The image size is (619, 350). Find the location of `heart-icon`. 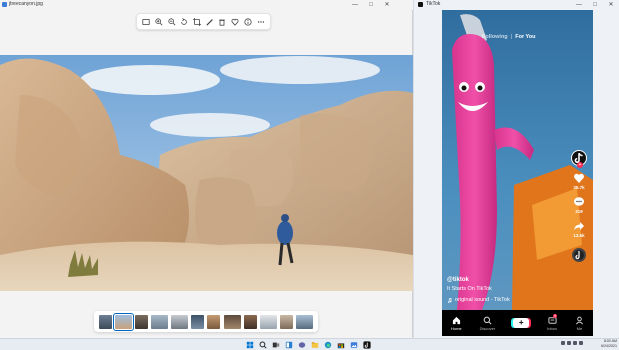

heart-icon is located at coordinates (579, 178).